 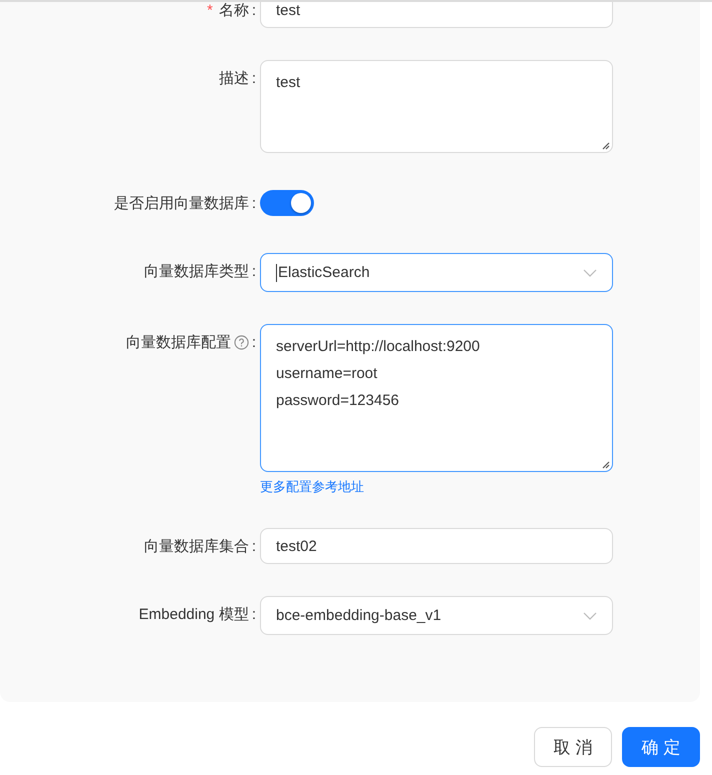 I want to click on text-field: test, so click(x=436, y=15).